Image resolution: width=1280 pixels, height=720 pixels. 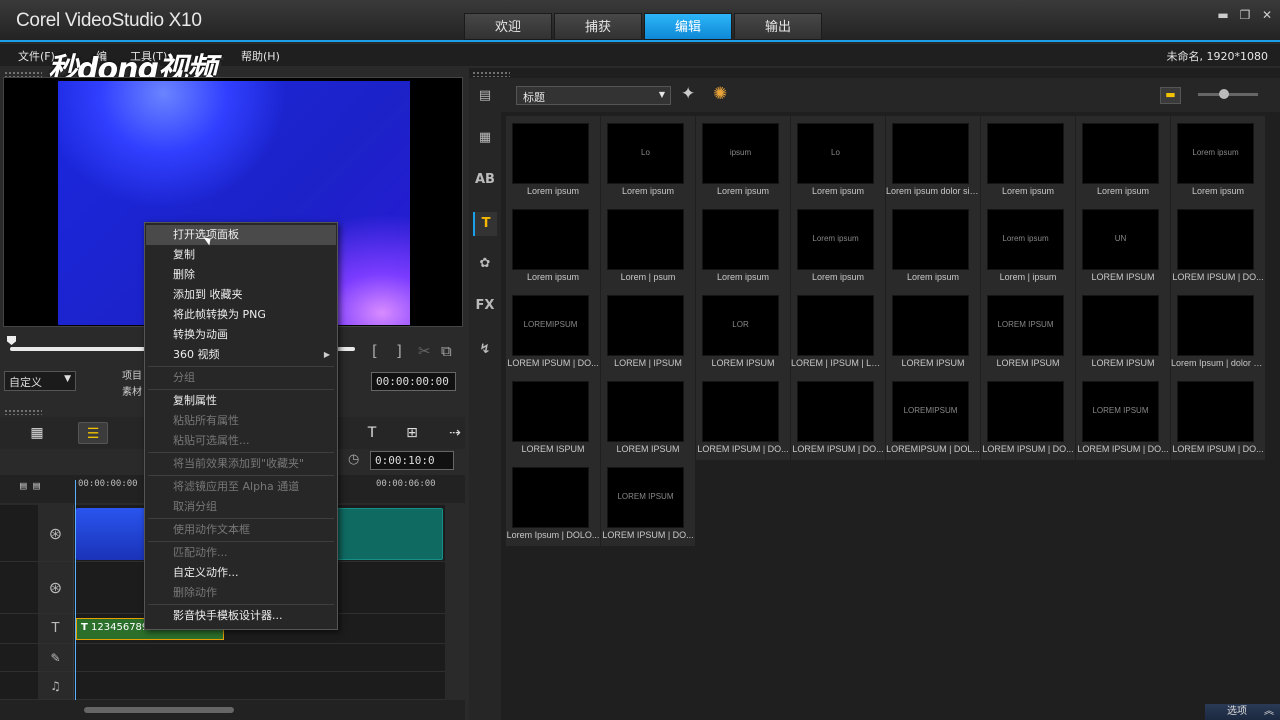 I want to click on context-menu-item: 复制属性, so click(x=241, y=401).